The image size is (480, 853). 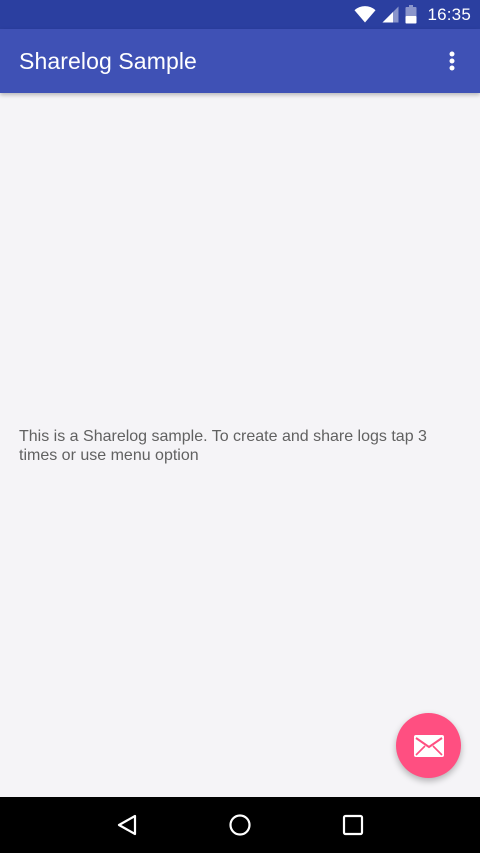 I want to click on recents-icon, so click(x=353, y=825).